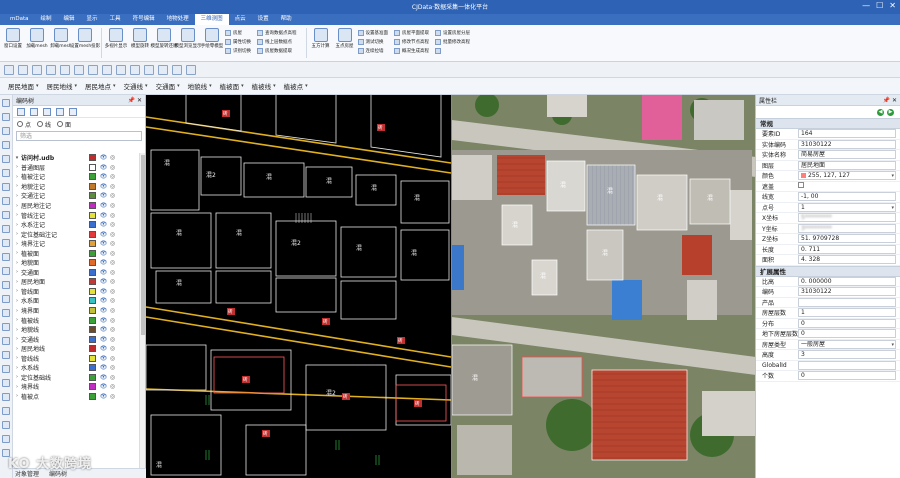 This screenshot has height=478, width=900. What do you see at coordinates (452, 32) in the screenshot?
I see `ribbon-small-button: 设置房屋分层` at bounding box center [452, 32].